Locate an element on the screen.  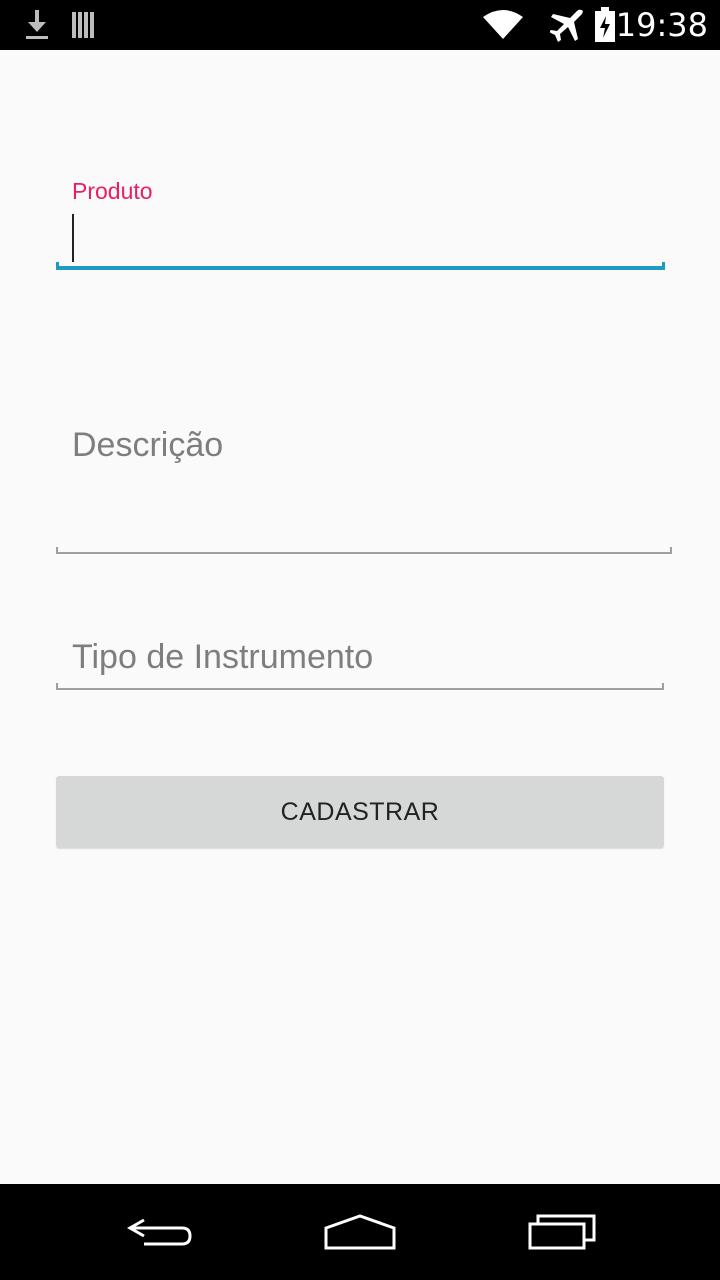
navigation-bar is located at coordinates (360, 1232).